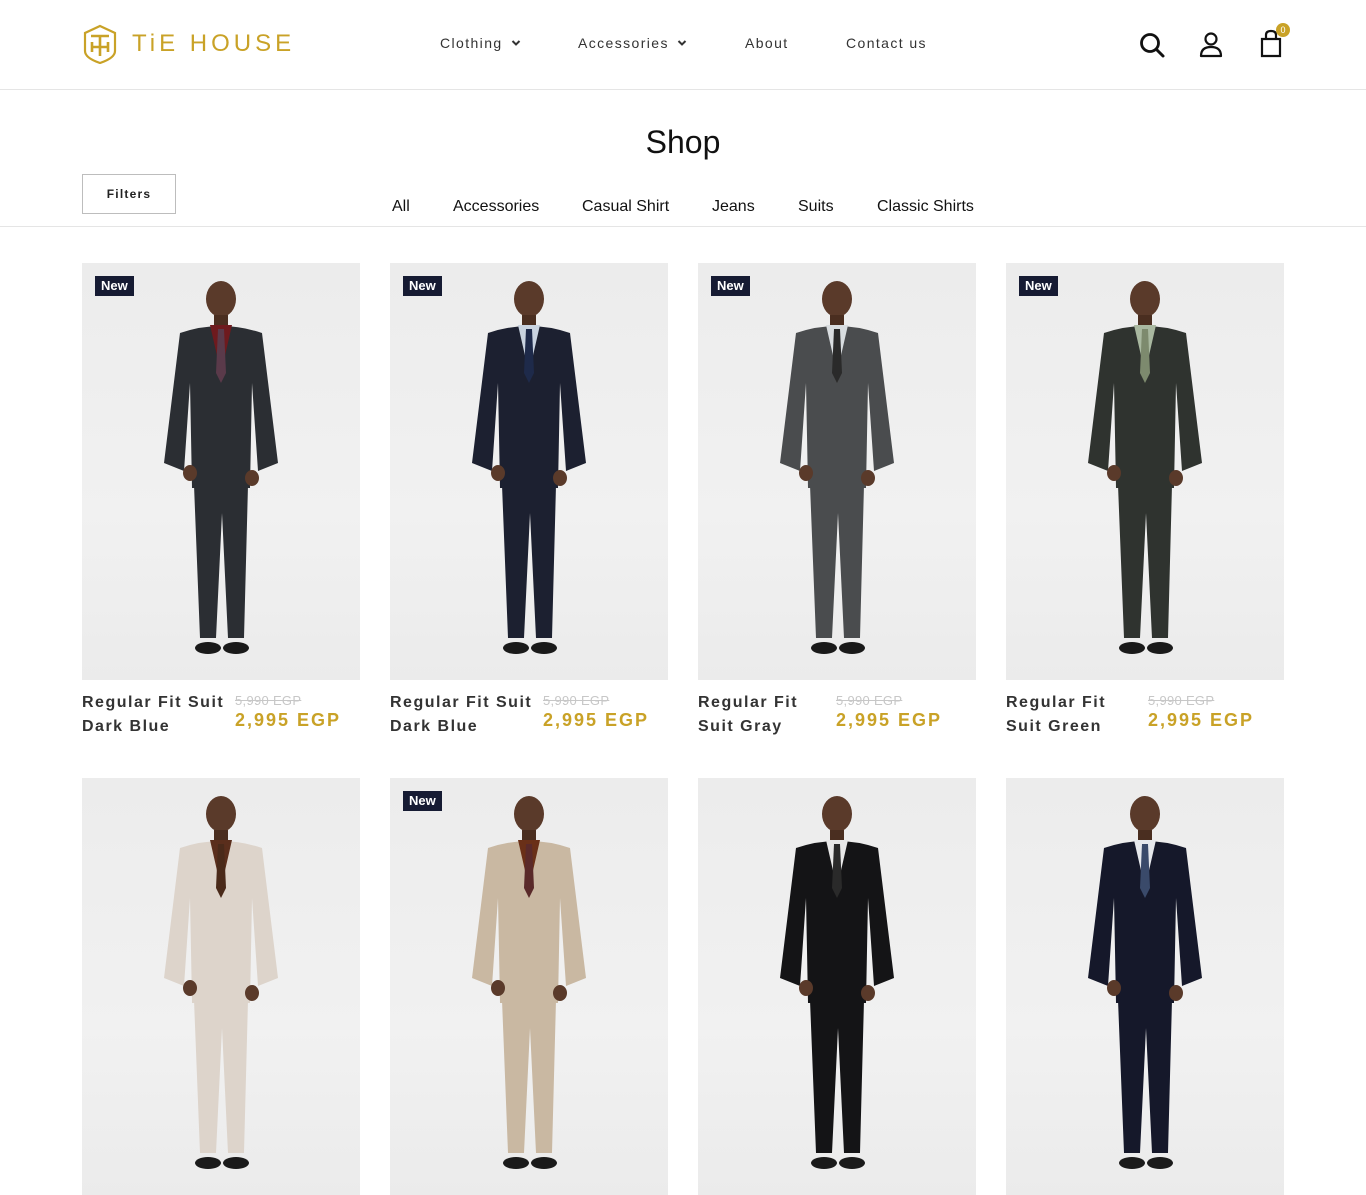 The width and height of the screenshot is (1366, 1195). What do you see at coordinates (925, 207) in the screenshot?
I see `tab-classic-shirts: Classic Shirts` at bounding box center [925, 207].